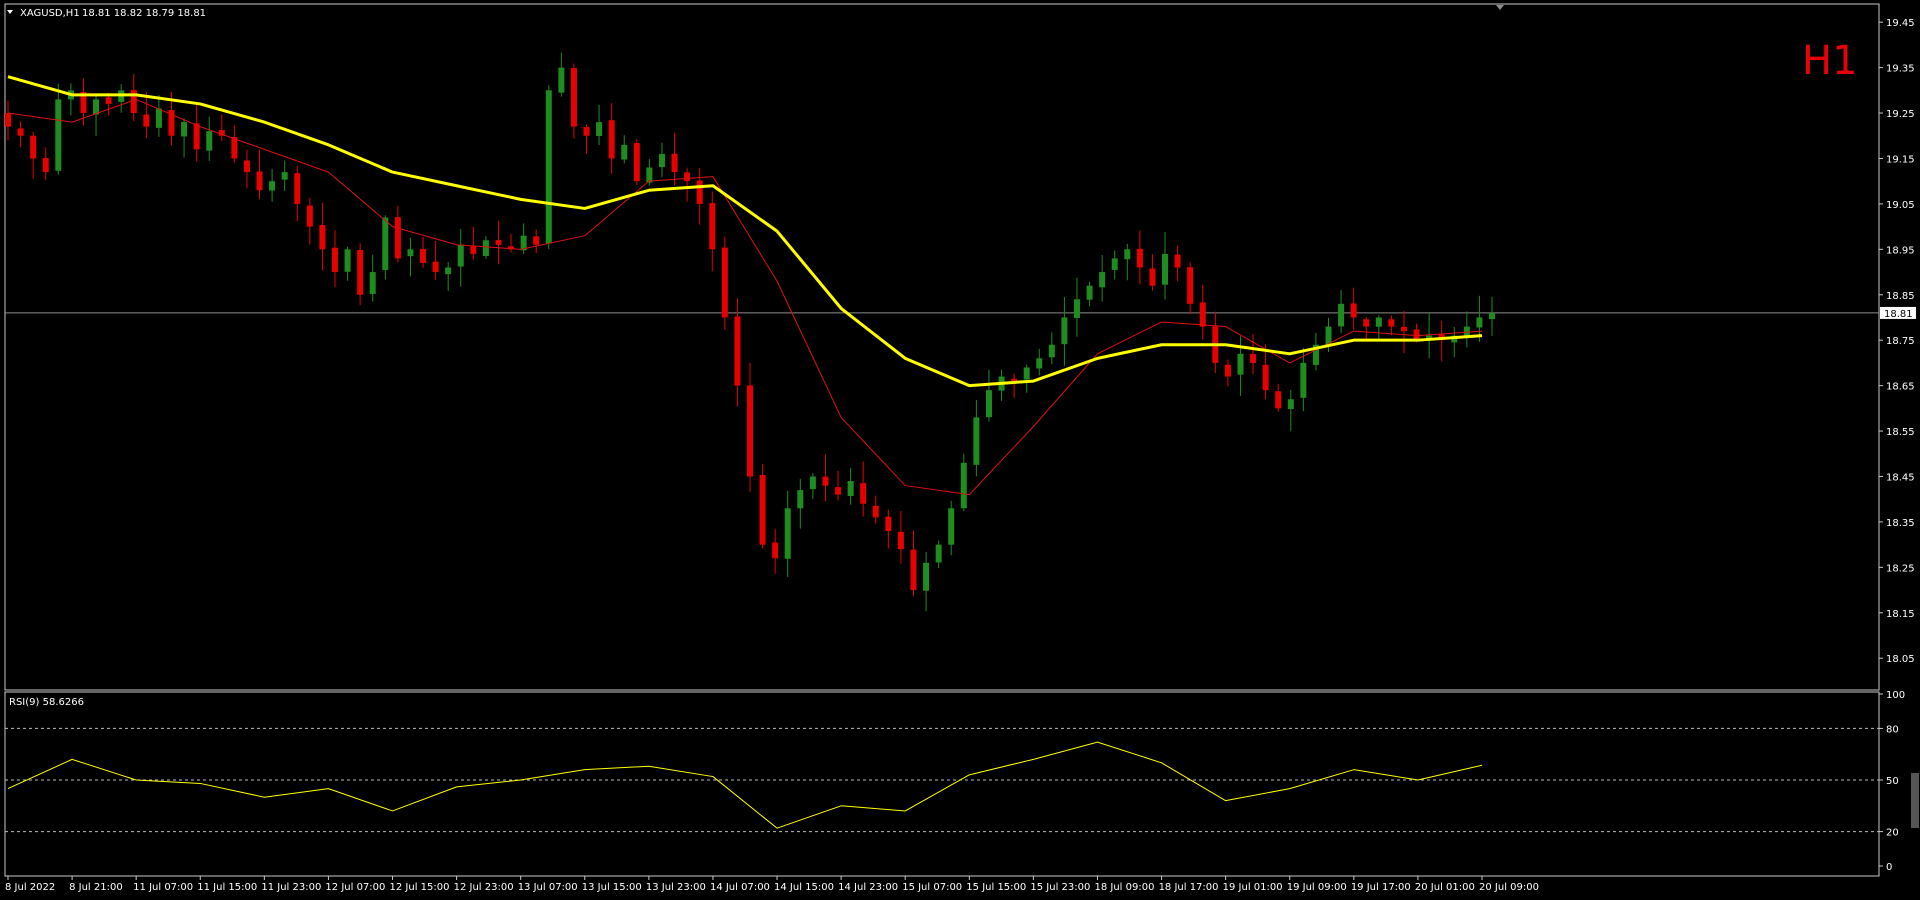  I want to click on price-axis-label: 18.85, so click(1900, 296).